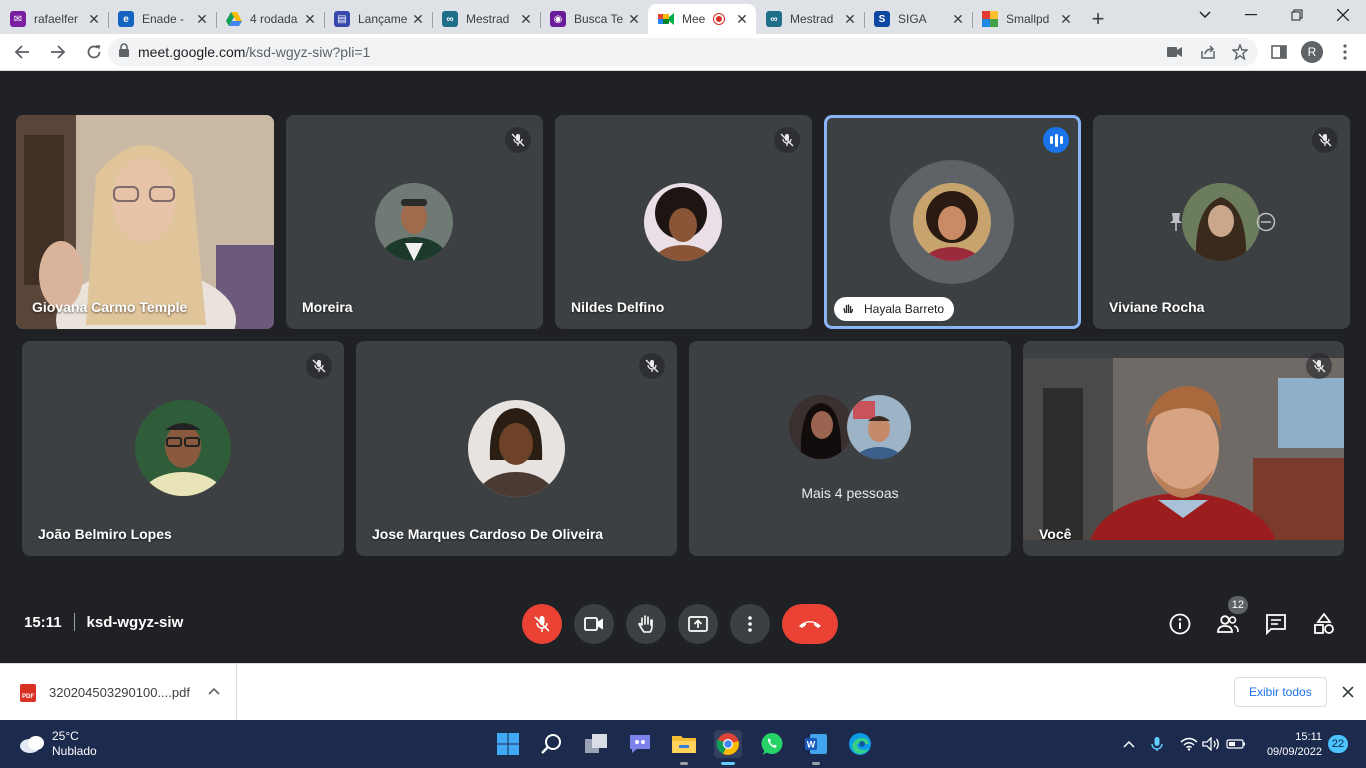  What do you see at coordinates (1183, 448) in the screenshot?
I see `self-view-tile: Você` at bounding box center [1183, 448].